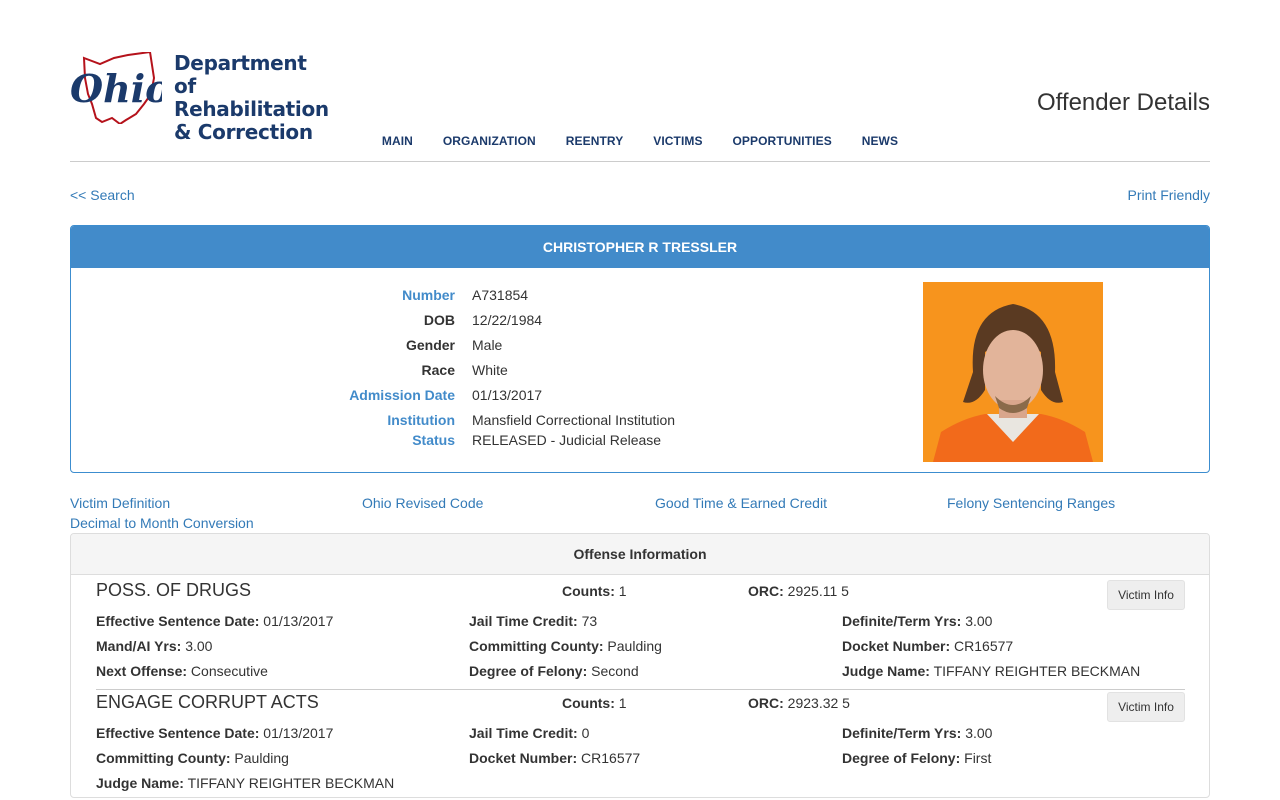 Image resolution: width=1280 pixels, height=800 pixels. Describe the element at coordinates (251, 109) in the screenshot. I see `logo-line-2: Rehabilitation` at that location.